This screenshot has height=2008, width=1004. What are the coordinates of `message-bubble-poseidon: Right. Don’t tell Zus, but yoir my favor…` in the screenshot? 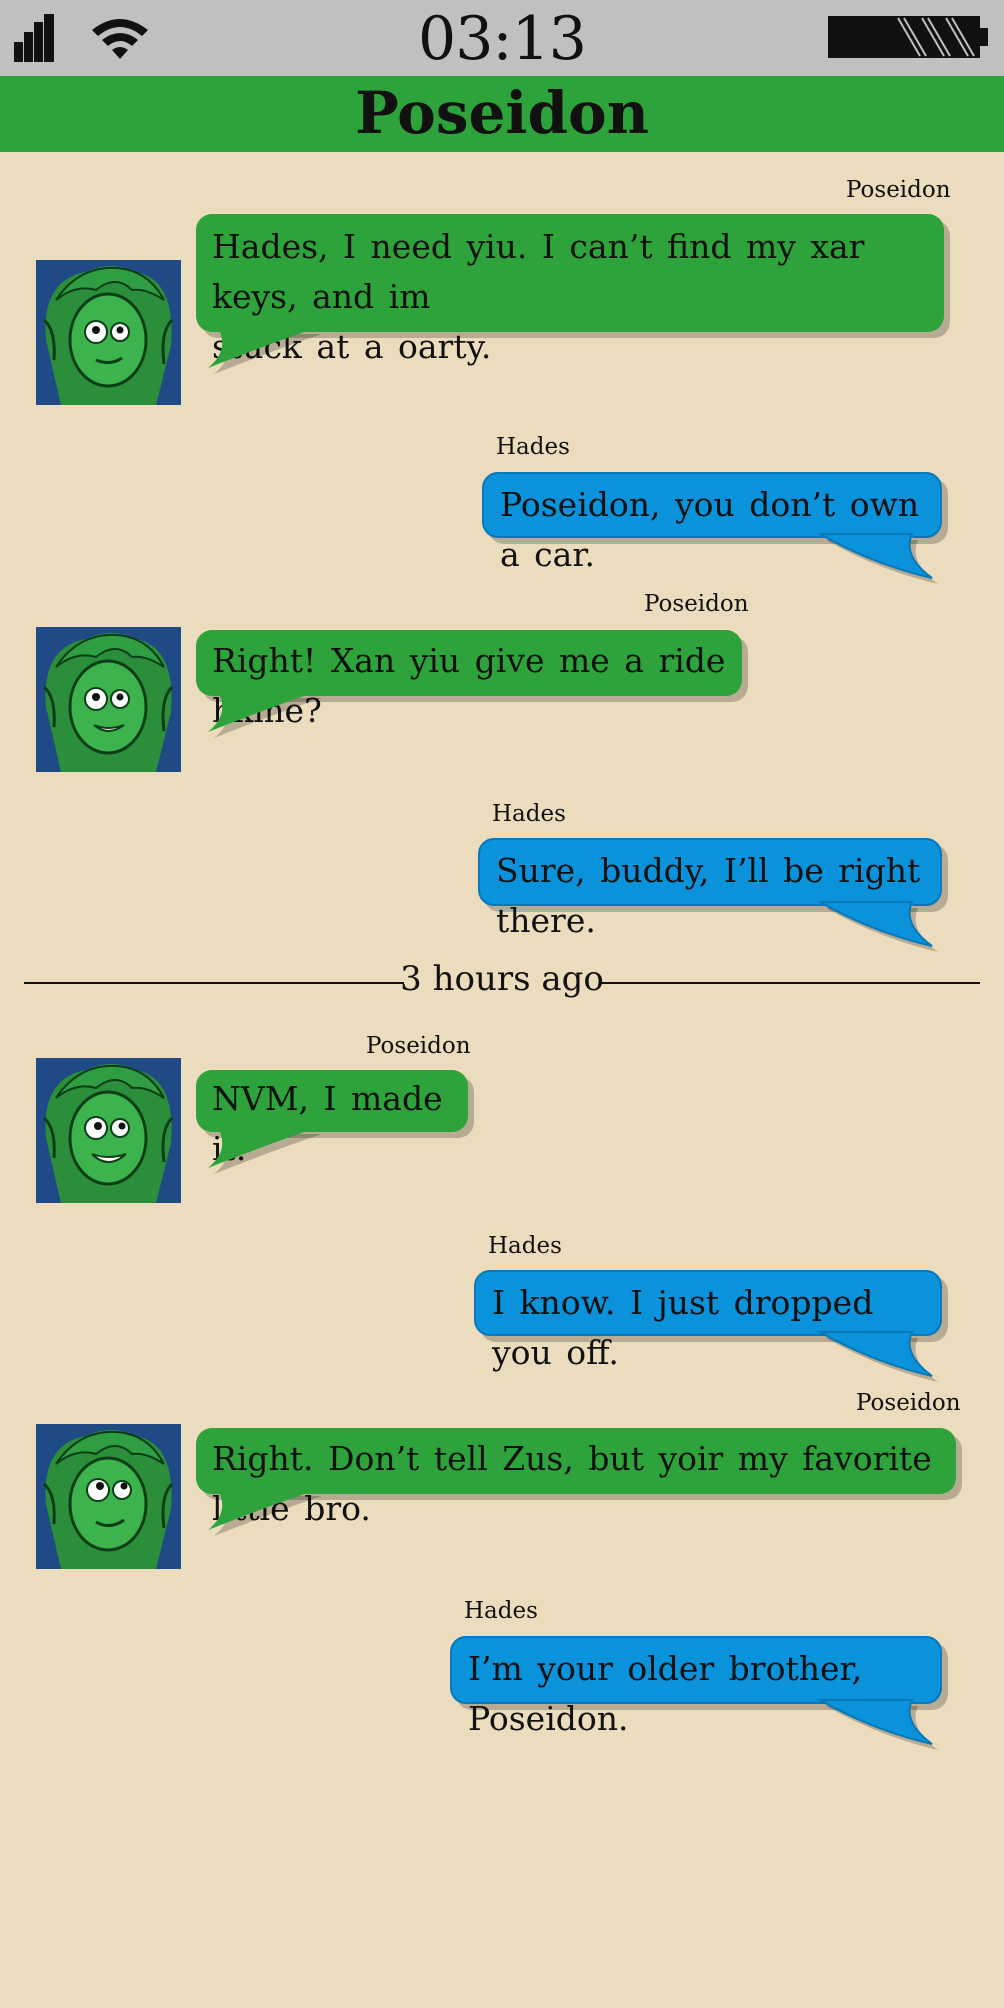 It's located at (576, 1478).